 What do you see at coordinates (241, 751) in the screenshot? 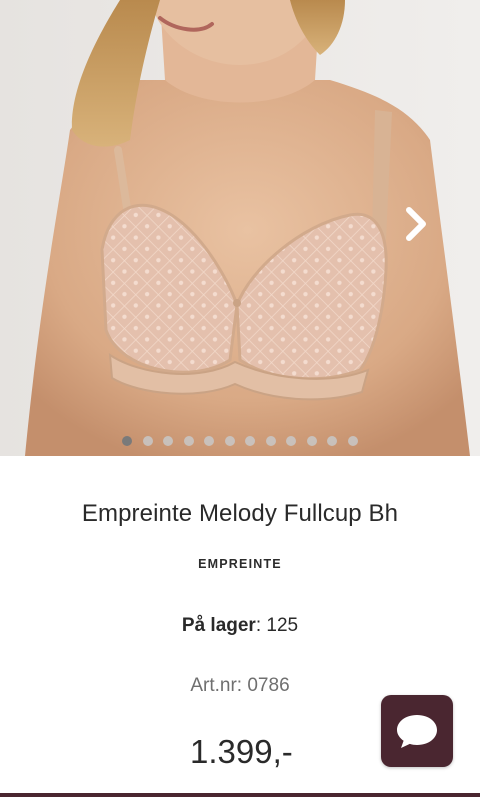
I see `product-price: 1.399,-` at bounding box center [241, 751].